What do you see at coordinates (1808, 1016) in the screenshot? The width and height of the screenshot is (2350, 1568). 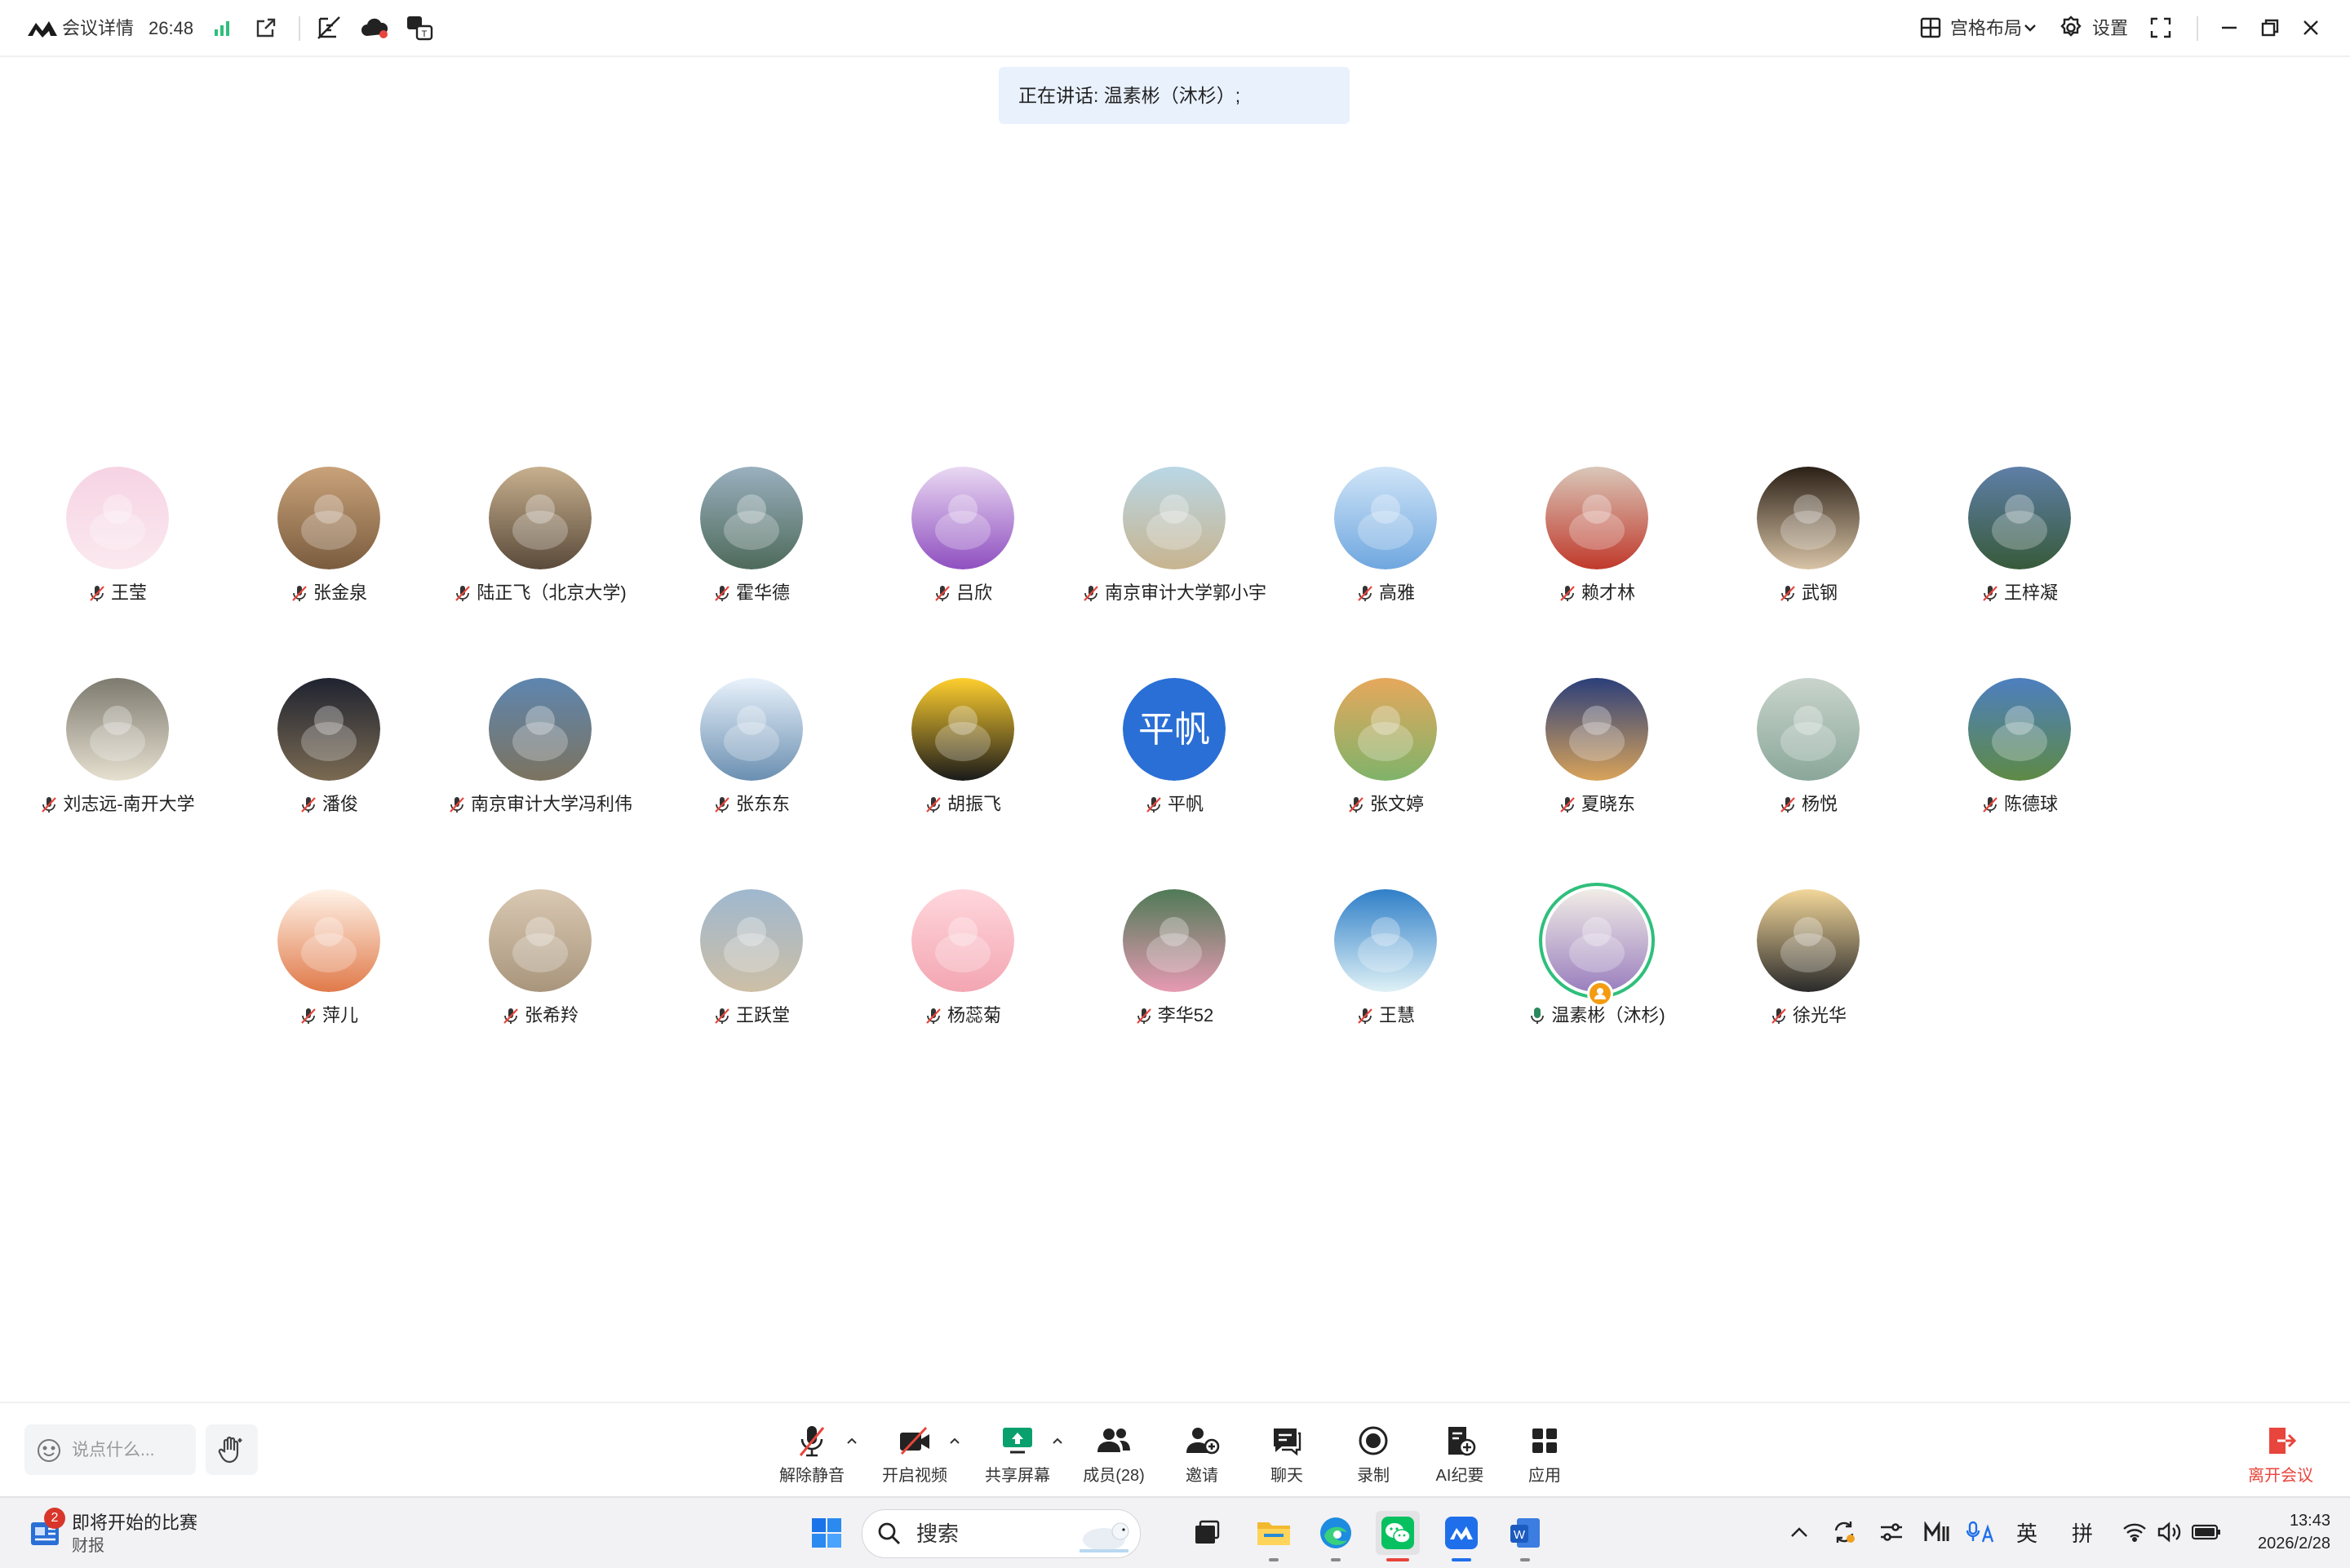 I see `participant-name: 徐光华` at bounding box center [1808, 1016].